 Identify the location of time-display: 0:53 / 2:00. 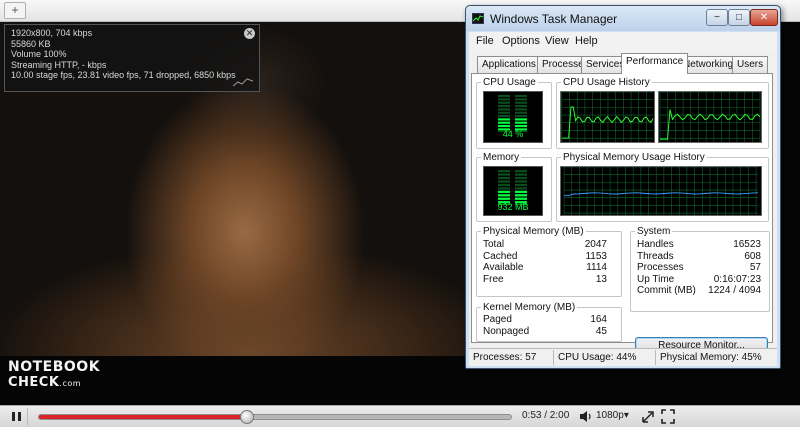
(546, 415).